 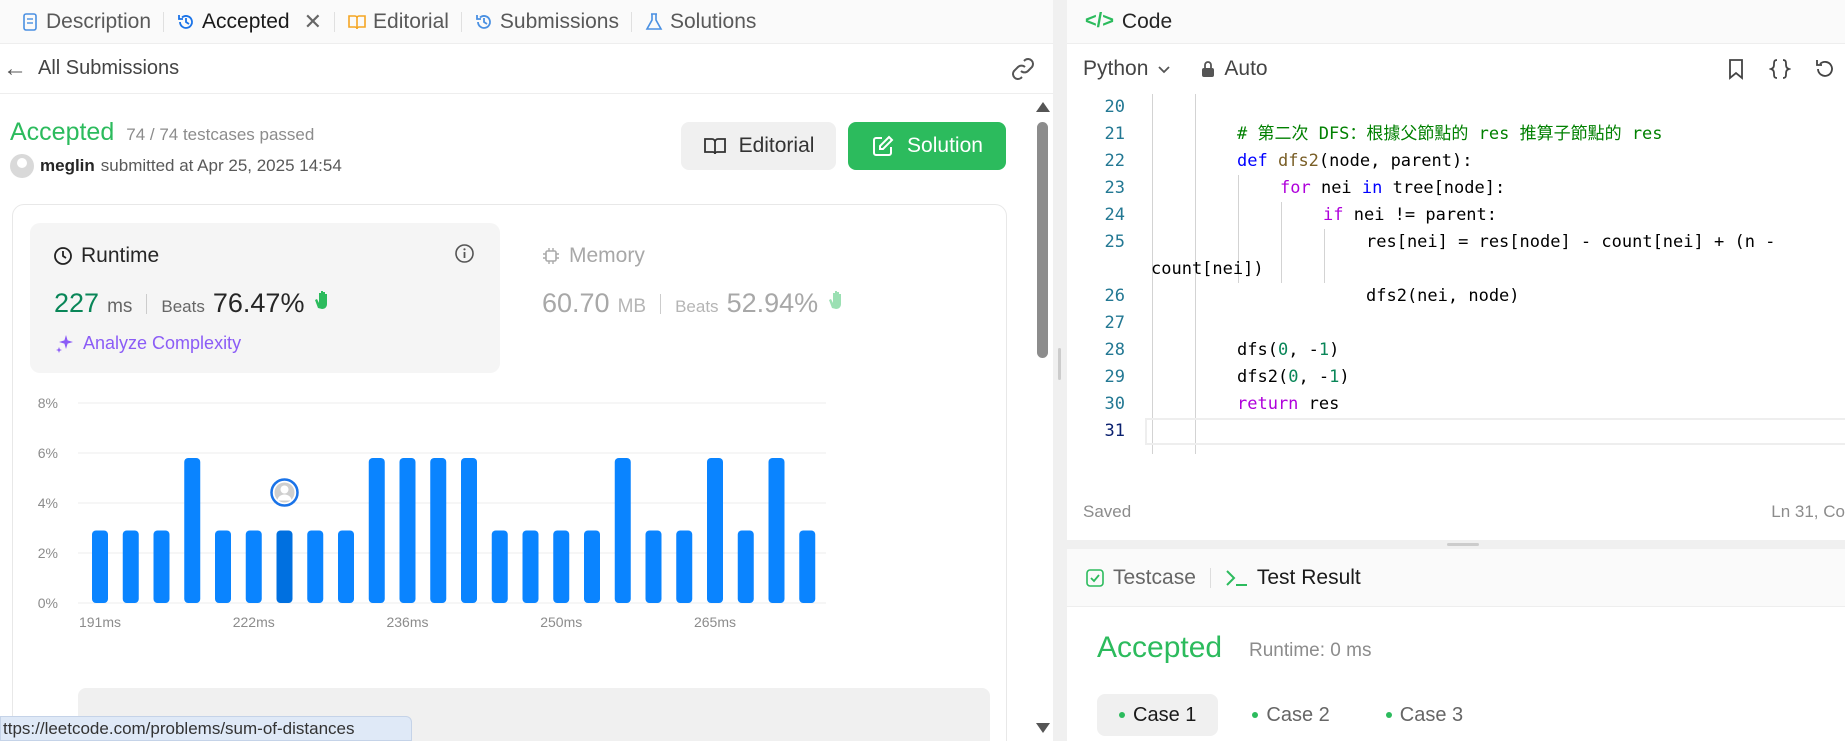 I want to click on submitted-by: meglin submitted at Apr 25, 2025 14:54, so click(x=176, y=166).